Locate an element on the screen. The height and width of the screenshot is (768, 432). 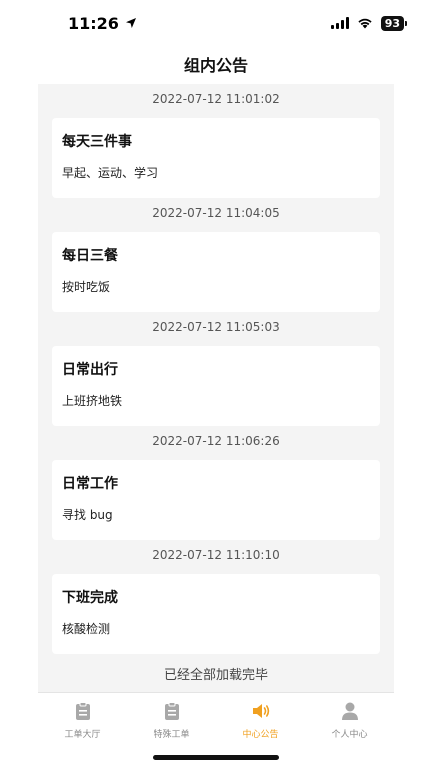
status-right: 93 is located at coordinates (369, 23).